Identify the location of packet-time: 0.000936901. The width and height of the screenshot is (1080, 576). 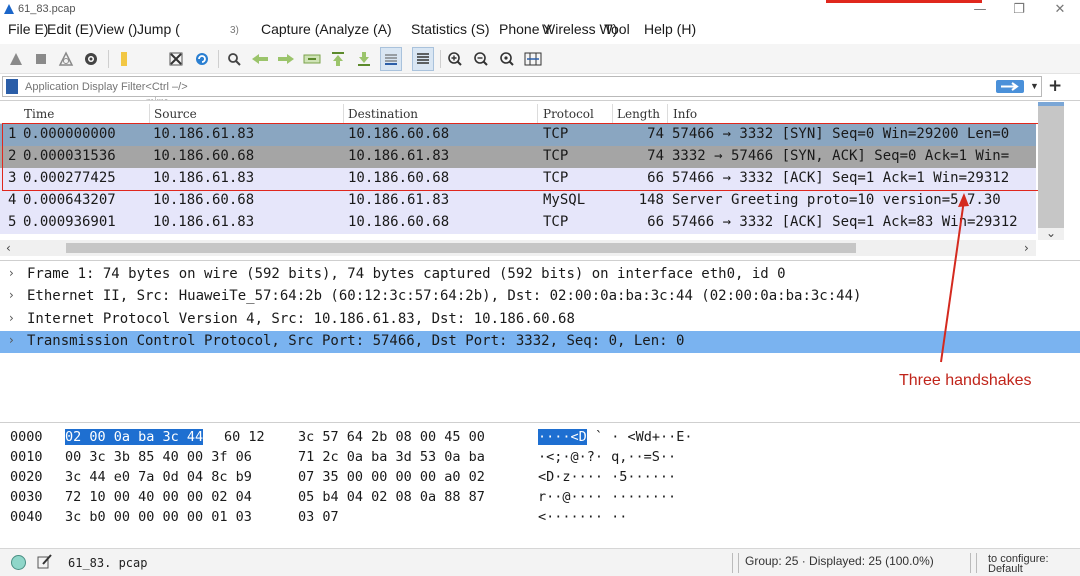
(69, 222).